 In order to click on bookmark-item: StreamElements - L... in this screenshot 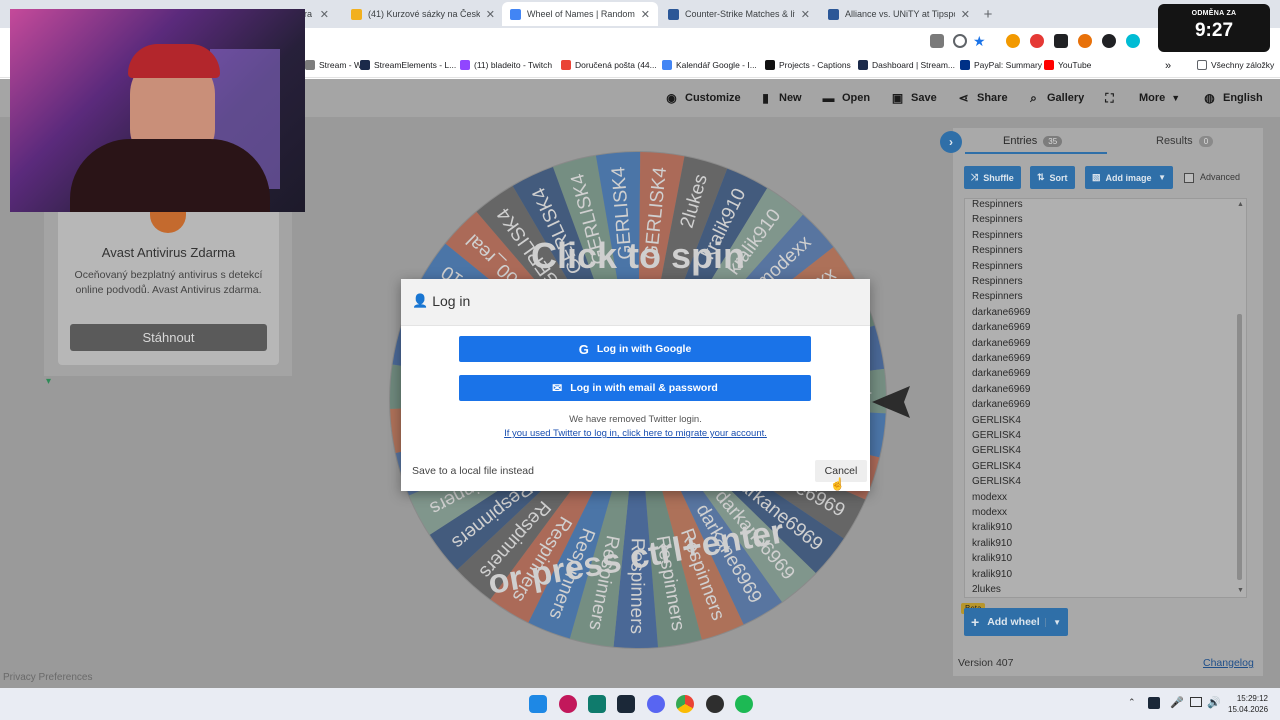, I will do `click(408, 65)`.